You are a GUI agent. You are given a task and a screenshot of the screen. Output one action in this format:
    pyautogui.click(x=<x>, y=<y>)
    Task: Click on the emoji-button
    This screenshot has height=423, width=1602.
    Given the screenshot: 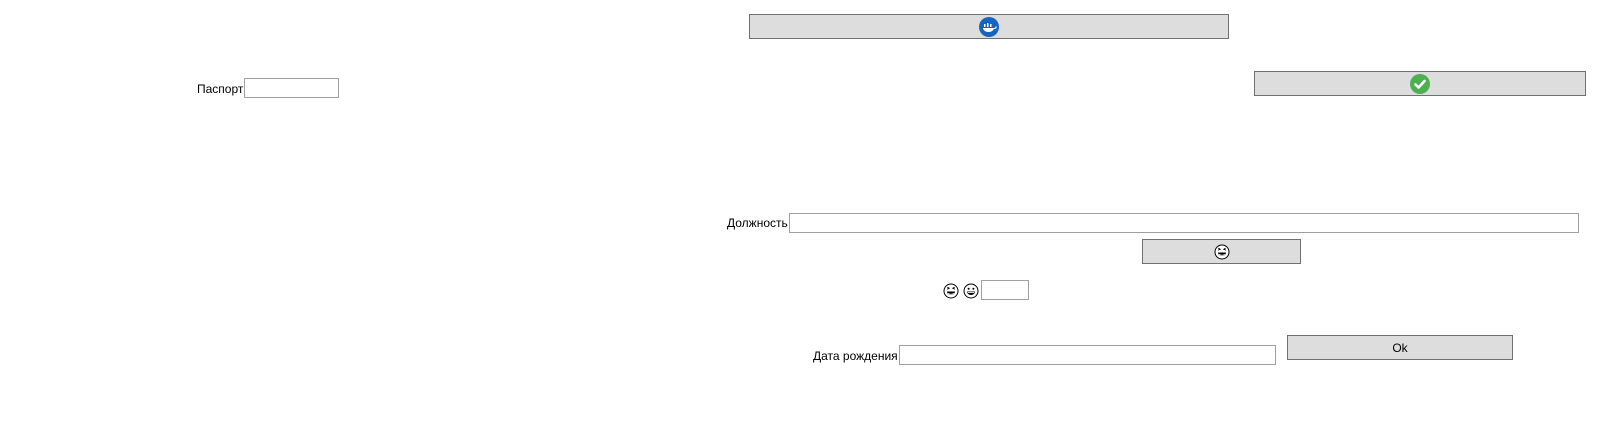 What is the action you would take?
    pyautogui.click(x=1221, y=251)
    